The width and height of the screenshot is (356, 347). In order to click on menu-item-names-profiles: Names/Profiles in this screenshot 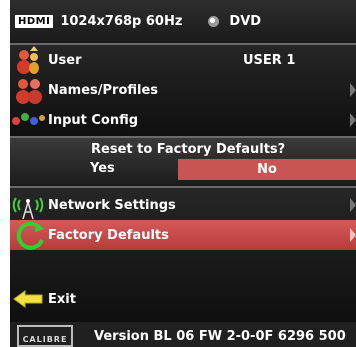, I will do `click(183, 90)`.